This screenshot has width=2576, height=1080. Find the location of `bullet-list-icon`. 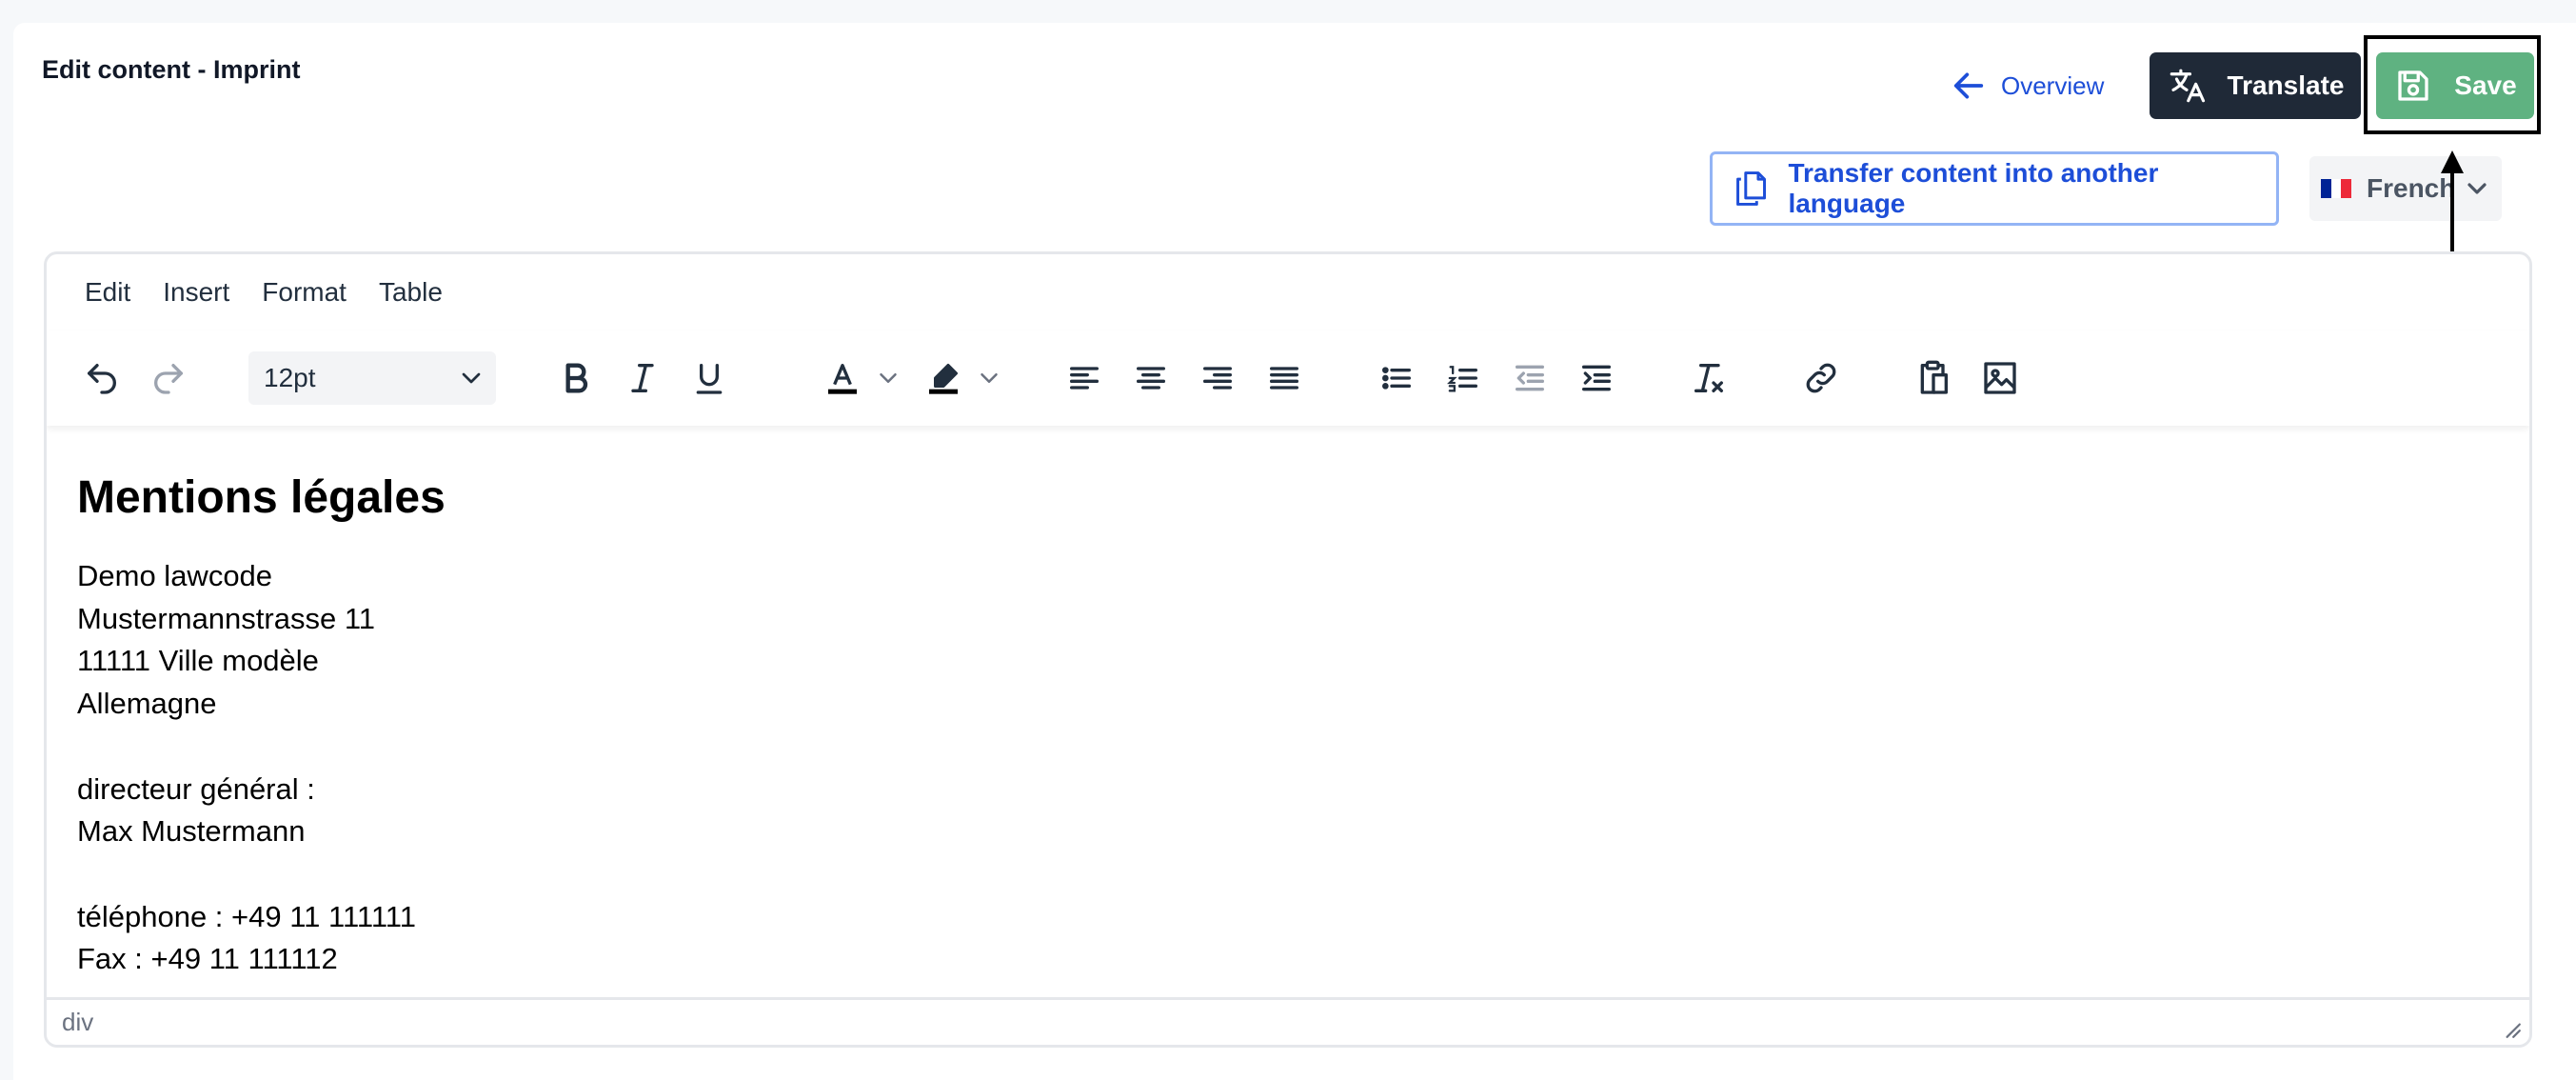

bullet-list-icon is located at coordinates (1396, 378).